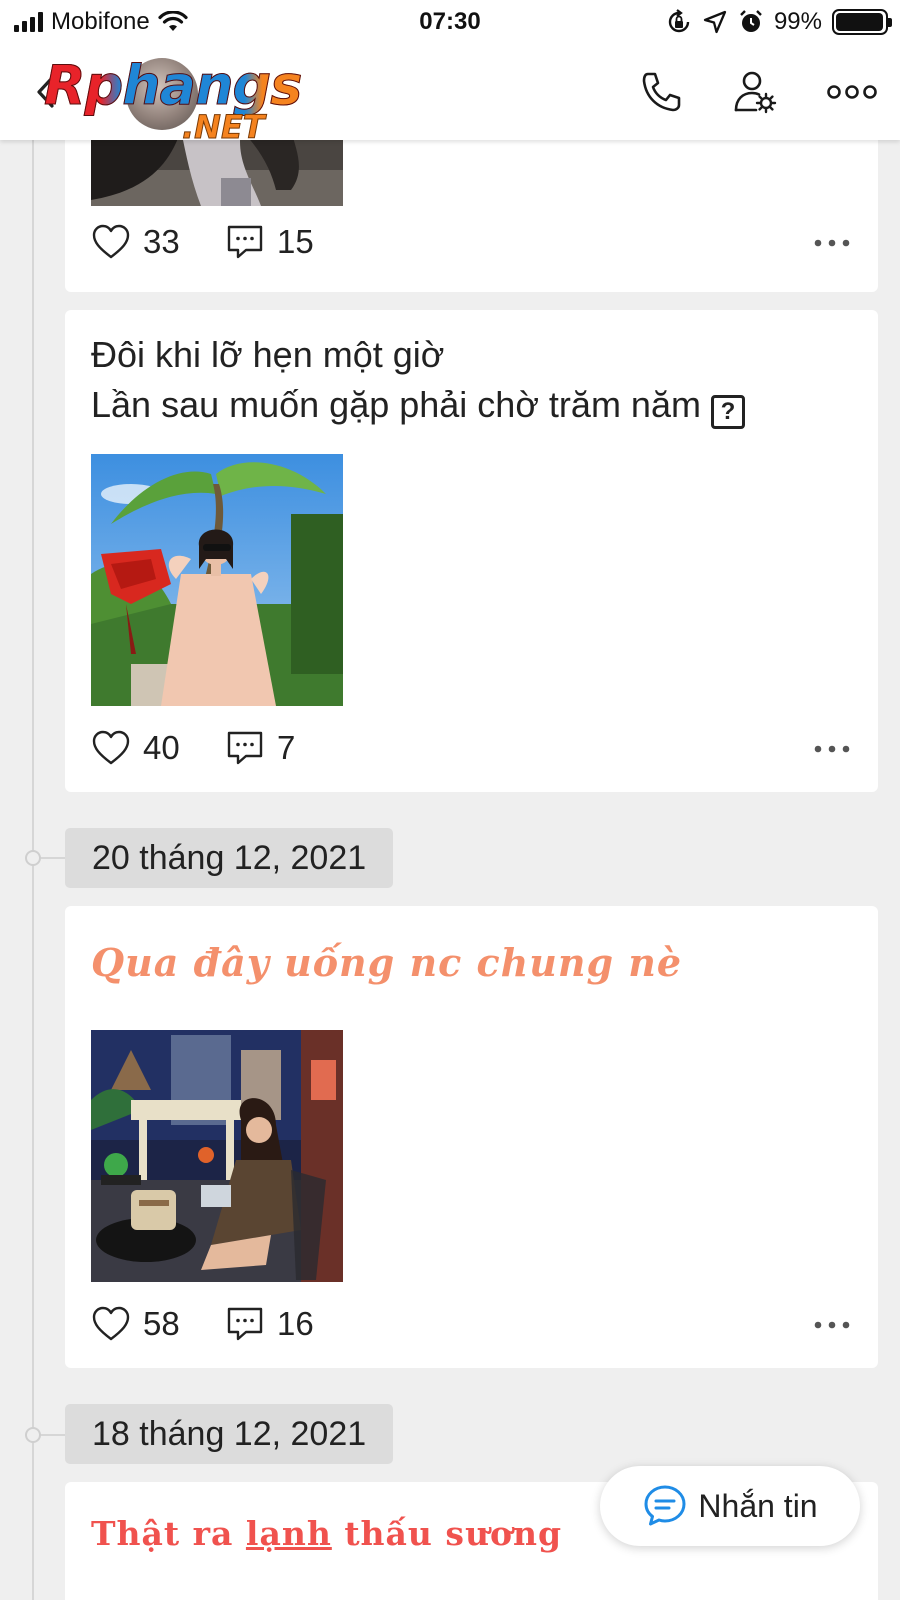 This screenshot has height=1600, width=900. I want to click on unknown-character-icon: ?, so click(727, 412).